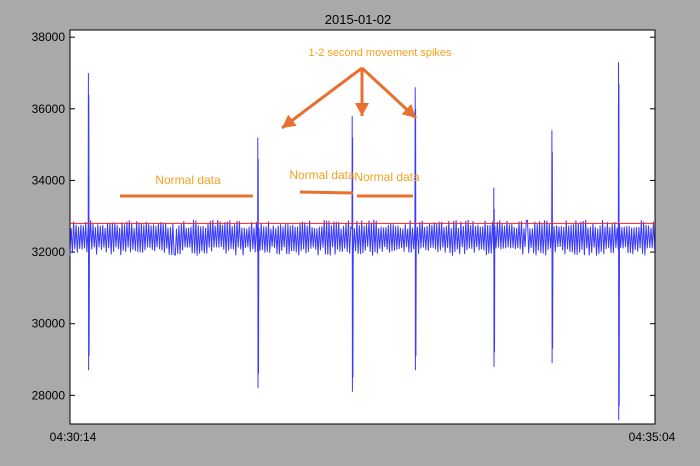 The image size is (700, 466). What do you see at coordinates (652, 437) in the screenshot?
I see `x-tick-label-end: 04:35:04` at bounding box center [652, 437].